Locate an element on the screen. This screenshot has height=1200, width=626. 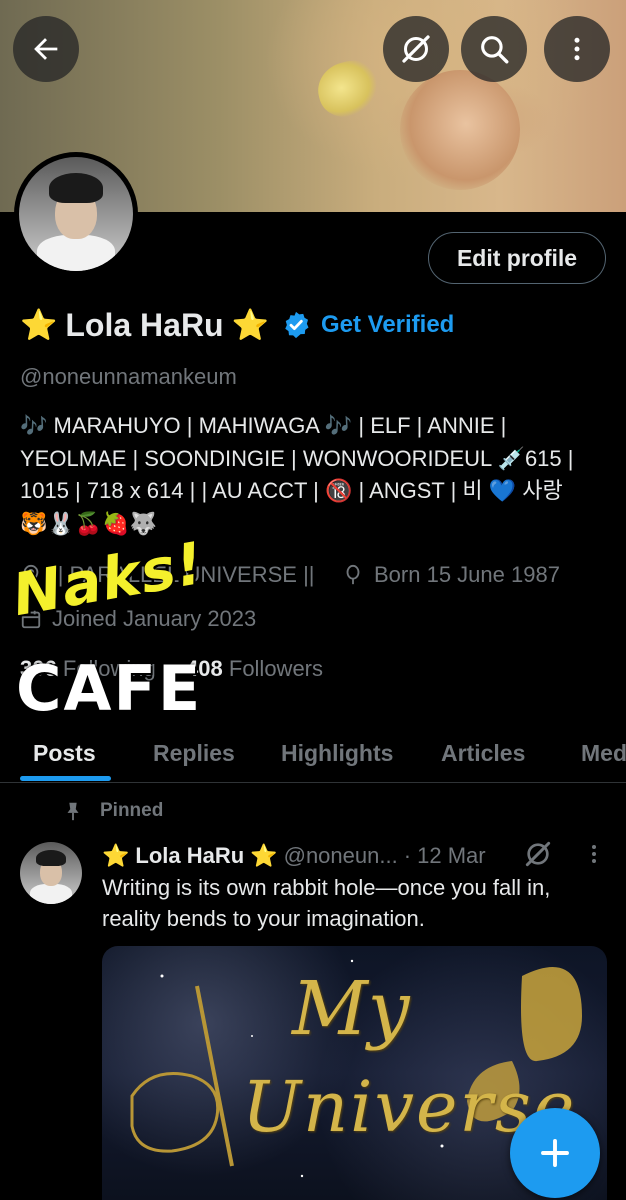
post-date: · 12 Mar is located at coordinates (445, 856).